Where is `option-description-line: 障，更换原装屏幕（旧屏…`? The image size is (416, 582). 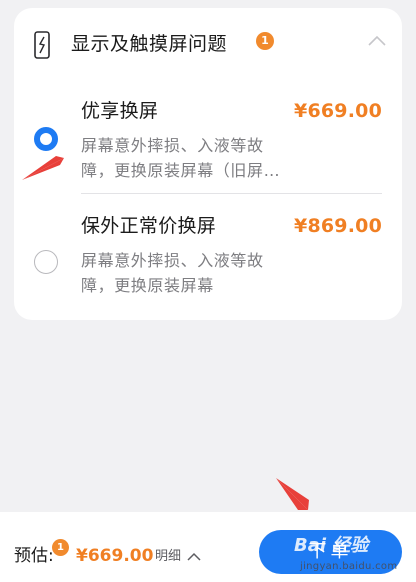
option-description-line: 障，更换原装屏幕（旧屏… is located at coordinates (181, 170).